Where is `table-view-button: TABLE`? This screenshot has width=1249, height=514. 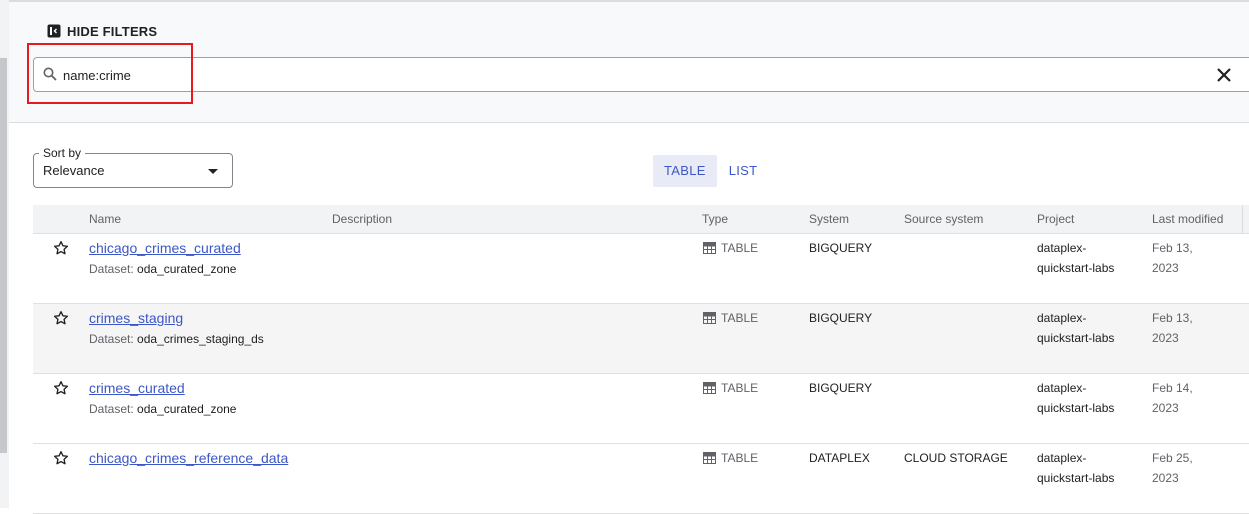 table-view-button: TABLE is located at coordinates (685, 171).